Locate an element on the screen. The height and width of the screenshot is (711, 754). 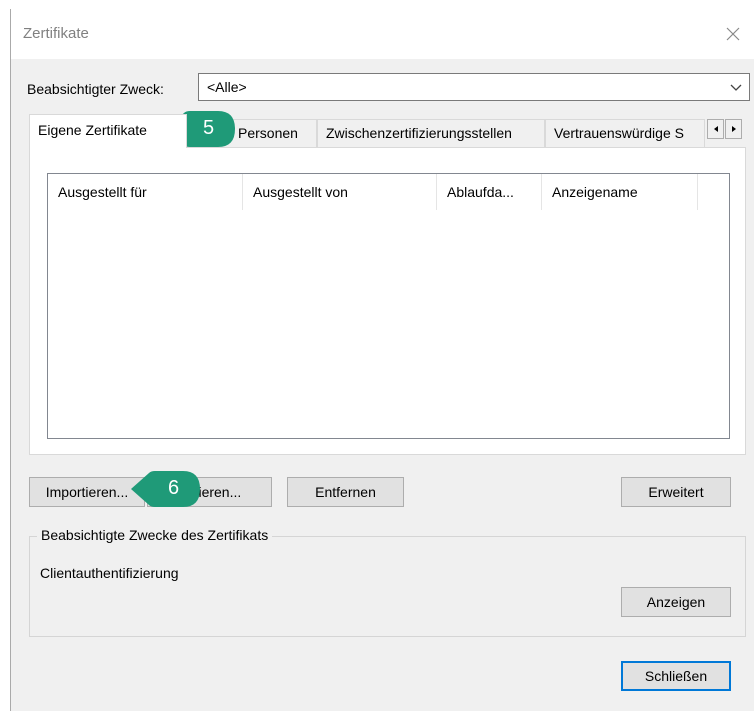
title-bar: Zertifikate is located at coordinates (382, 34).